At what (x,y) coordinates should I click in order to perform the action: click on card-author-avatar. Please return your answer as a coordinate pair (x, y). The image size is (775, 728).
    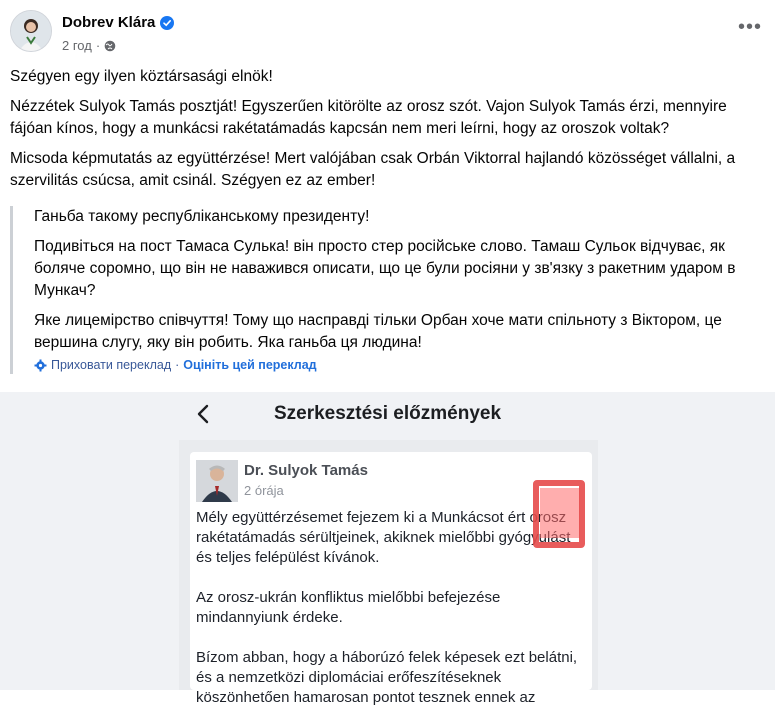
    Looking at the image, I should click on (217, 481).